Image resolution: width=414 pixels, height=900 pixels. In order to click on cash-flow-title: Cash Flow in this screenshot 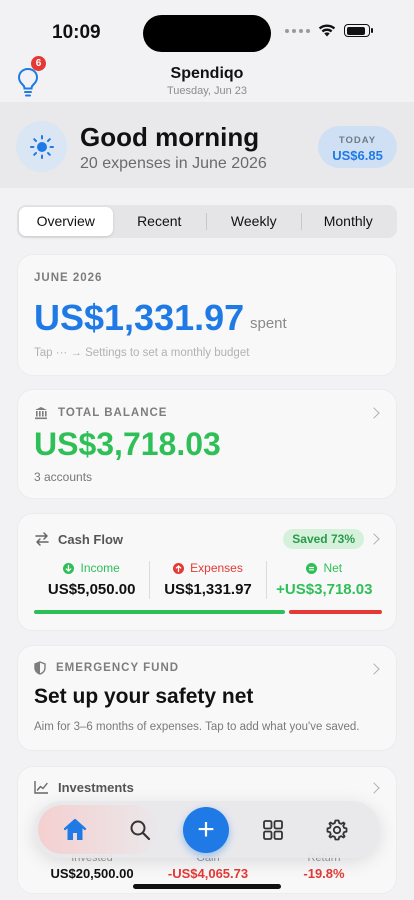, I will do `click(91, 539)`.